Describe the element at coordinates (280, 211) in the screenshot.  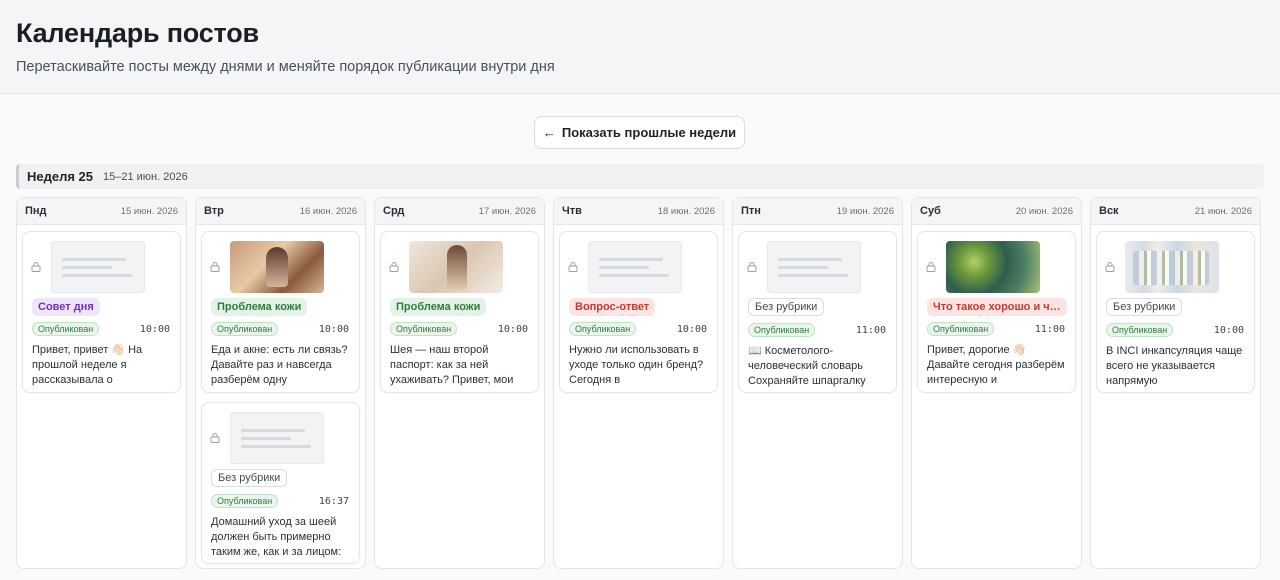
I see `day-header: Втр 16 июн. 2026` at that location.